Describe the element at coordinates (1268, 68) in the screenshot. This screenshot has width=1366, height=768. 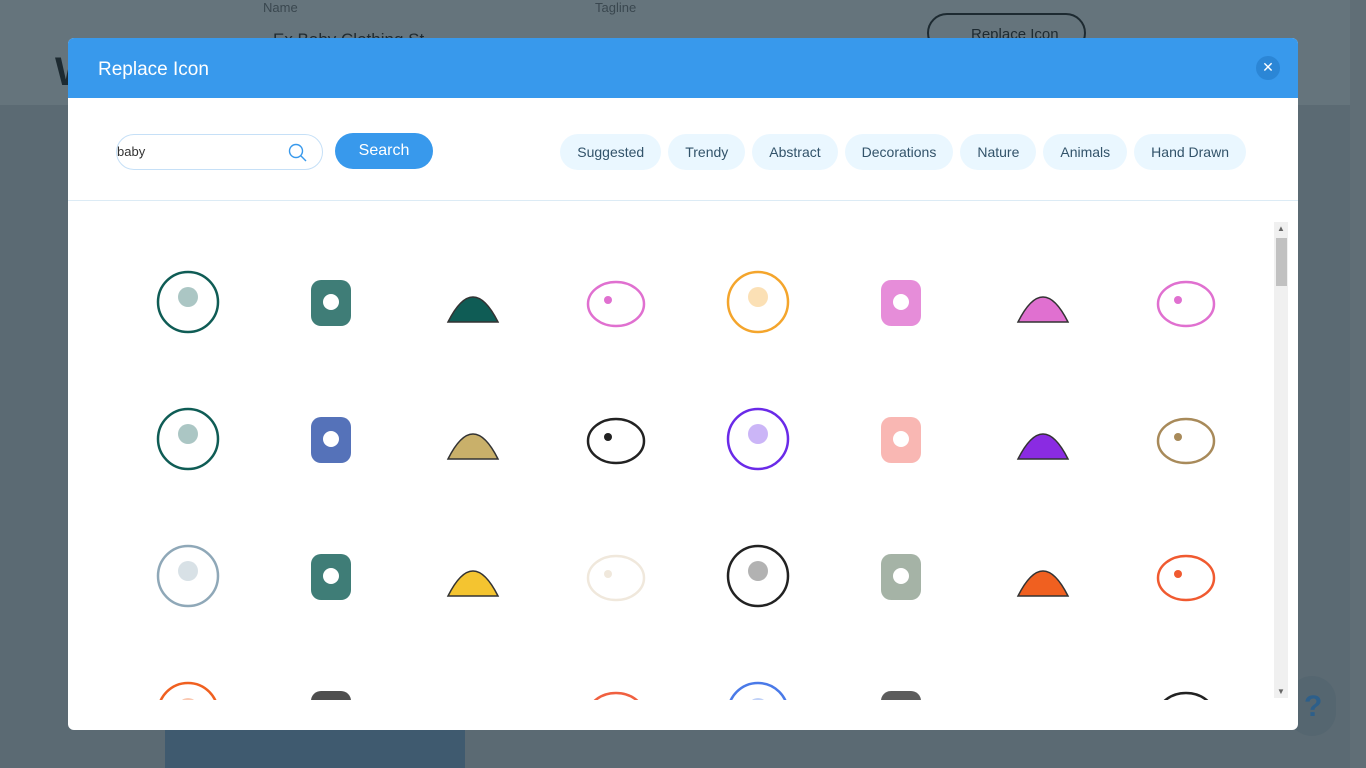
I see `close-icon: ✕` at that location.